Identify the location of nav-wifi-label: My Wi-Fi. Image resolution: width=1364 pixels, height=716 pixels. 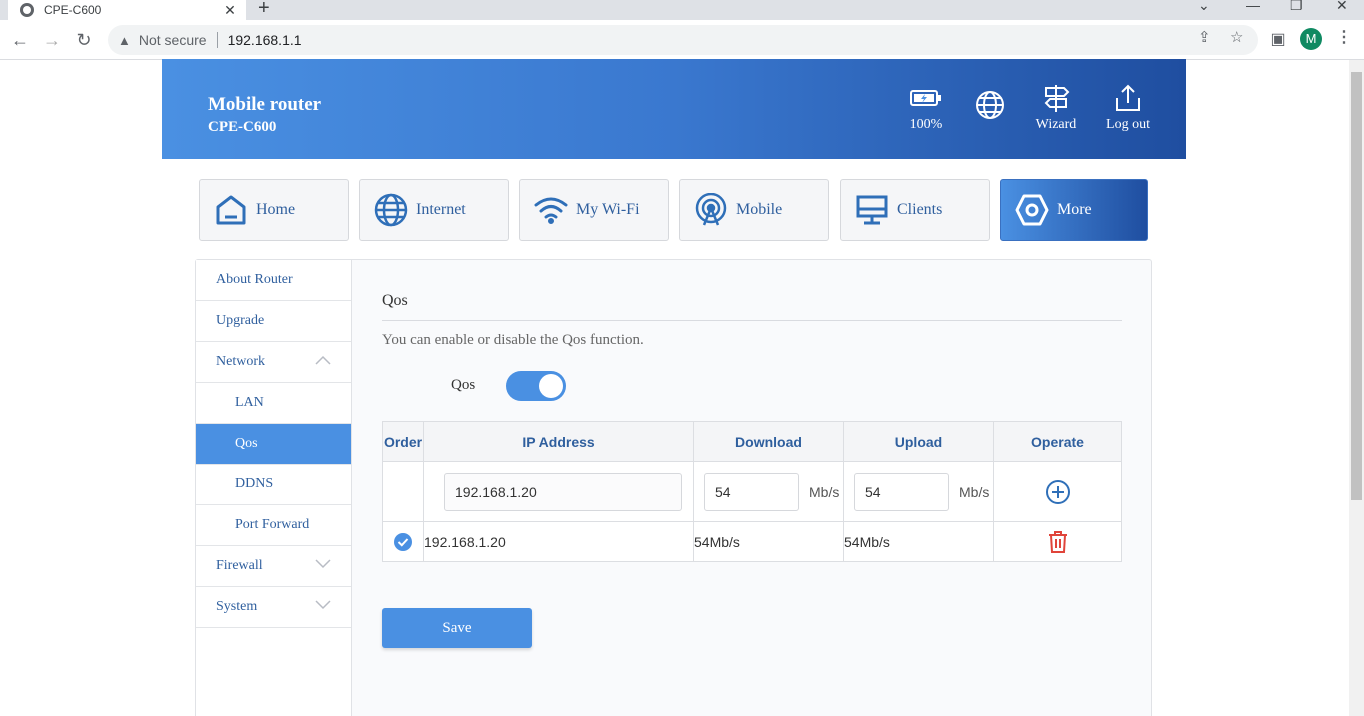
(608, 209).